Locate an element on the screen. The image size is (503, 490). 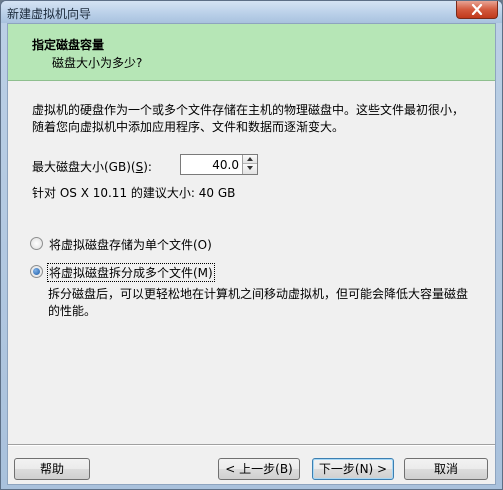
radio-split-files-button is located at coordinates (36, 271).